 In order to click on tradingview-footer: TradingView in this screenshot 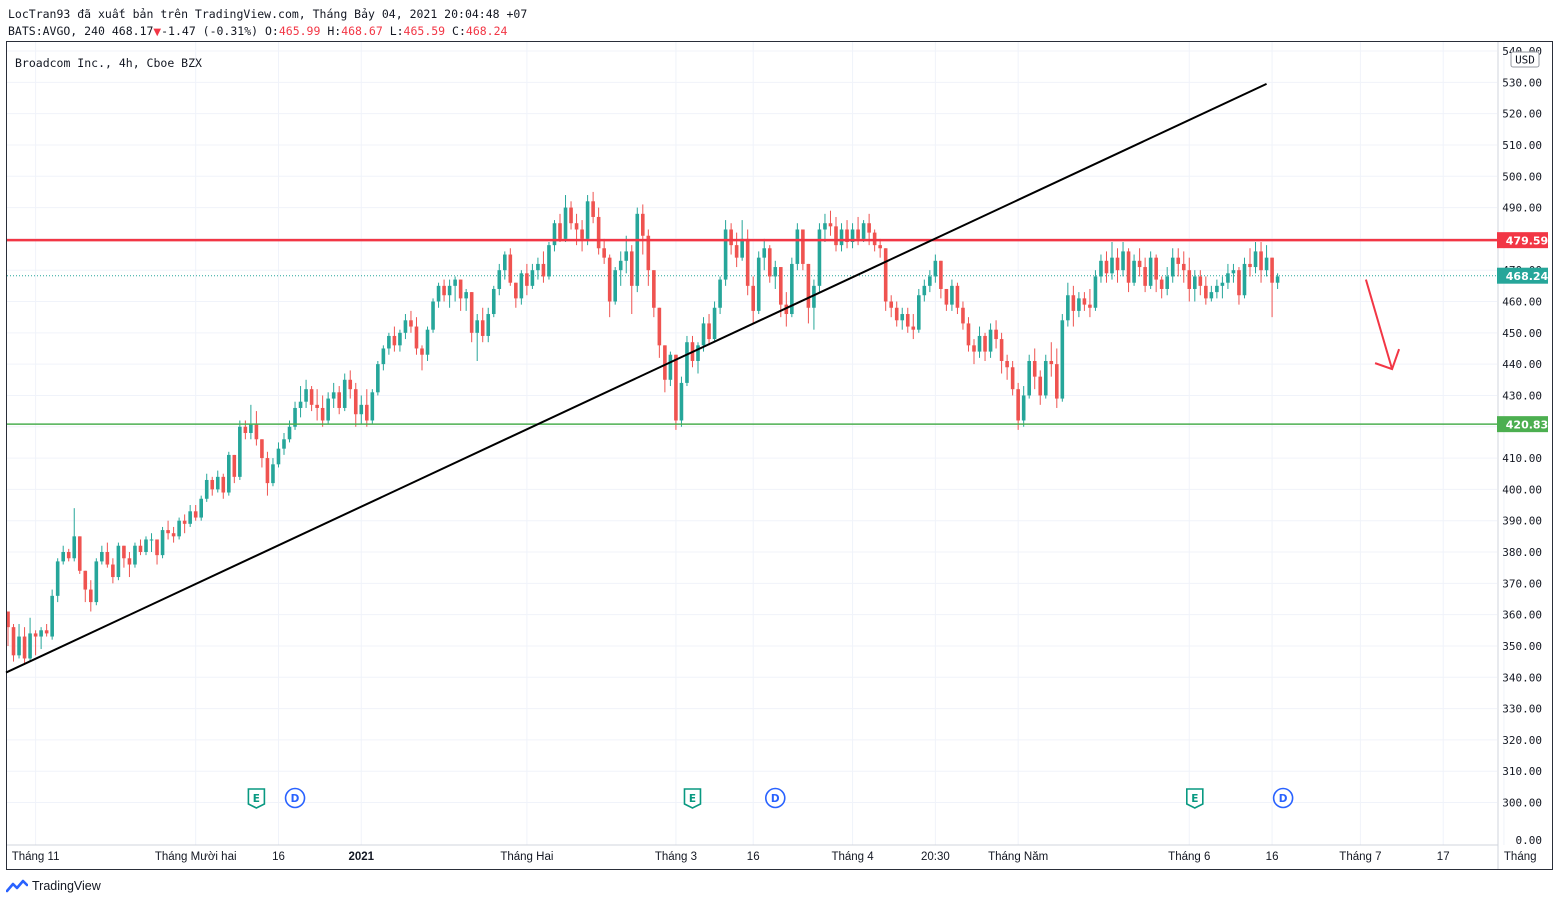, I will do `click(53, 886)`.